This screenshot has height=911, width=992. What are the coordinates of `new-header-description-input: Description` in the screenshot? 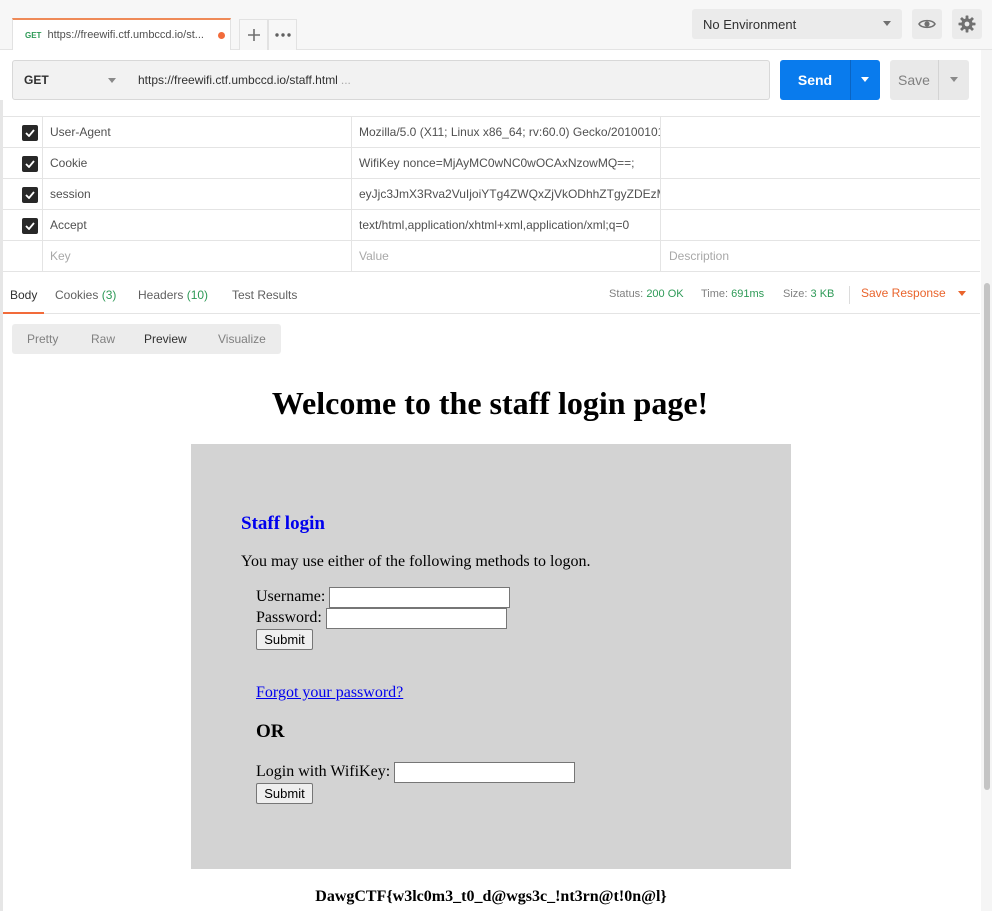 It's located at (820, 256).